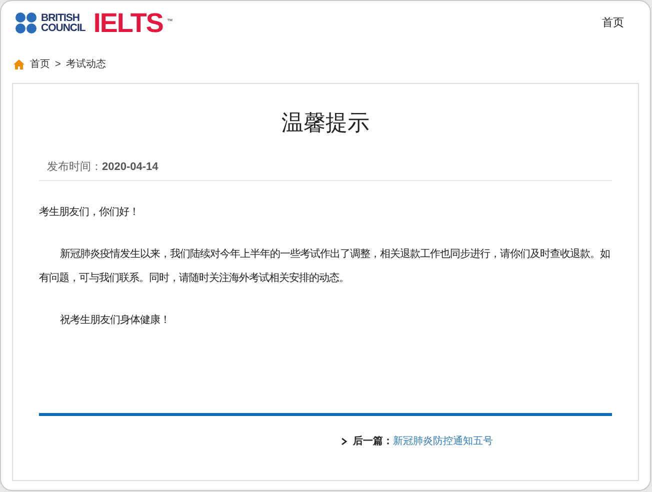 This screenshot has height=492, width=652. Describe the element at coordinates (74, 167) in the screenshot. I see `date-label: 发布时间：` at that location.